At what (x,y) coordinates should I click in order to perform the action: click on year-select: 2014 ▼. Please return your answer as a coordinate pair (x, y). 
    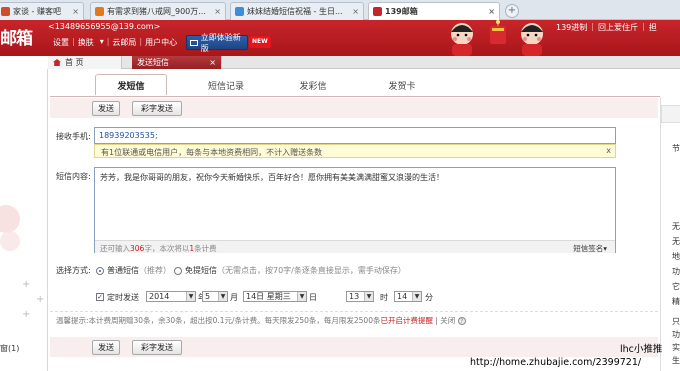
    Looking at the image, I should click on (171, 296).